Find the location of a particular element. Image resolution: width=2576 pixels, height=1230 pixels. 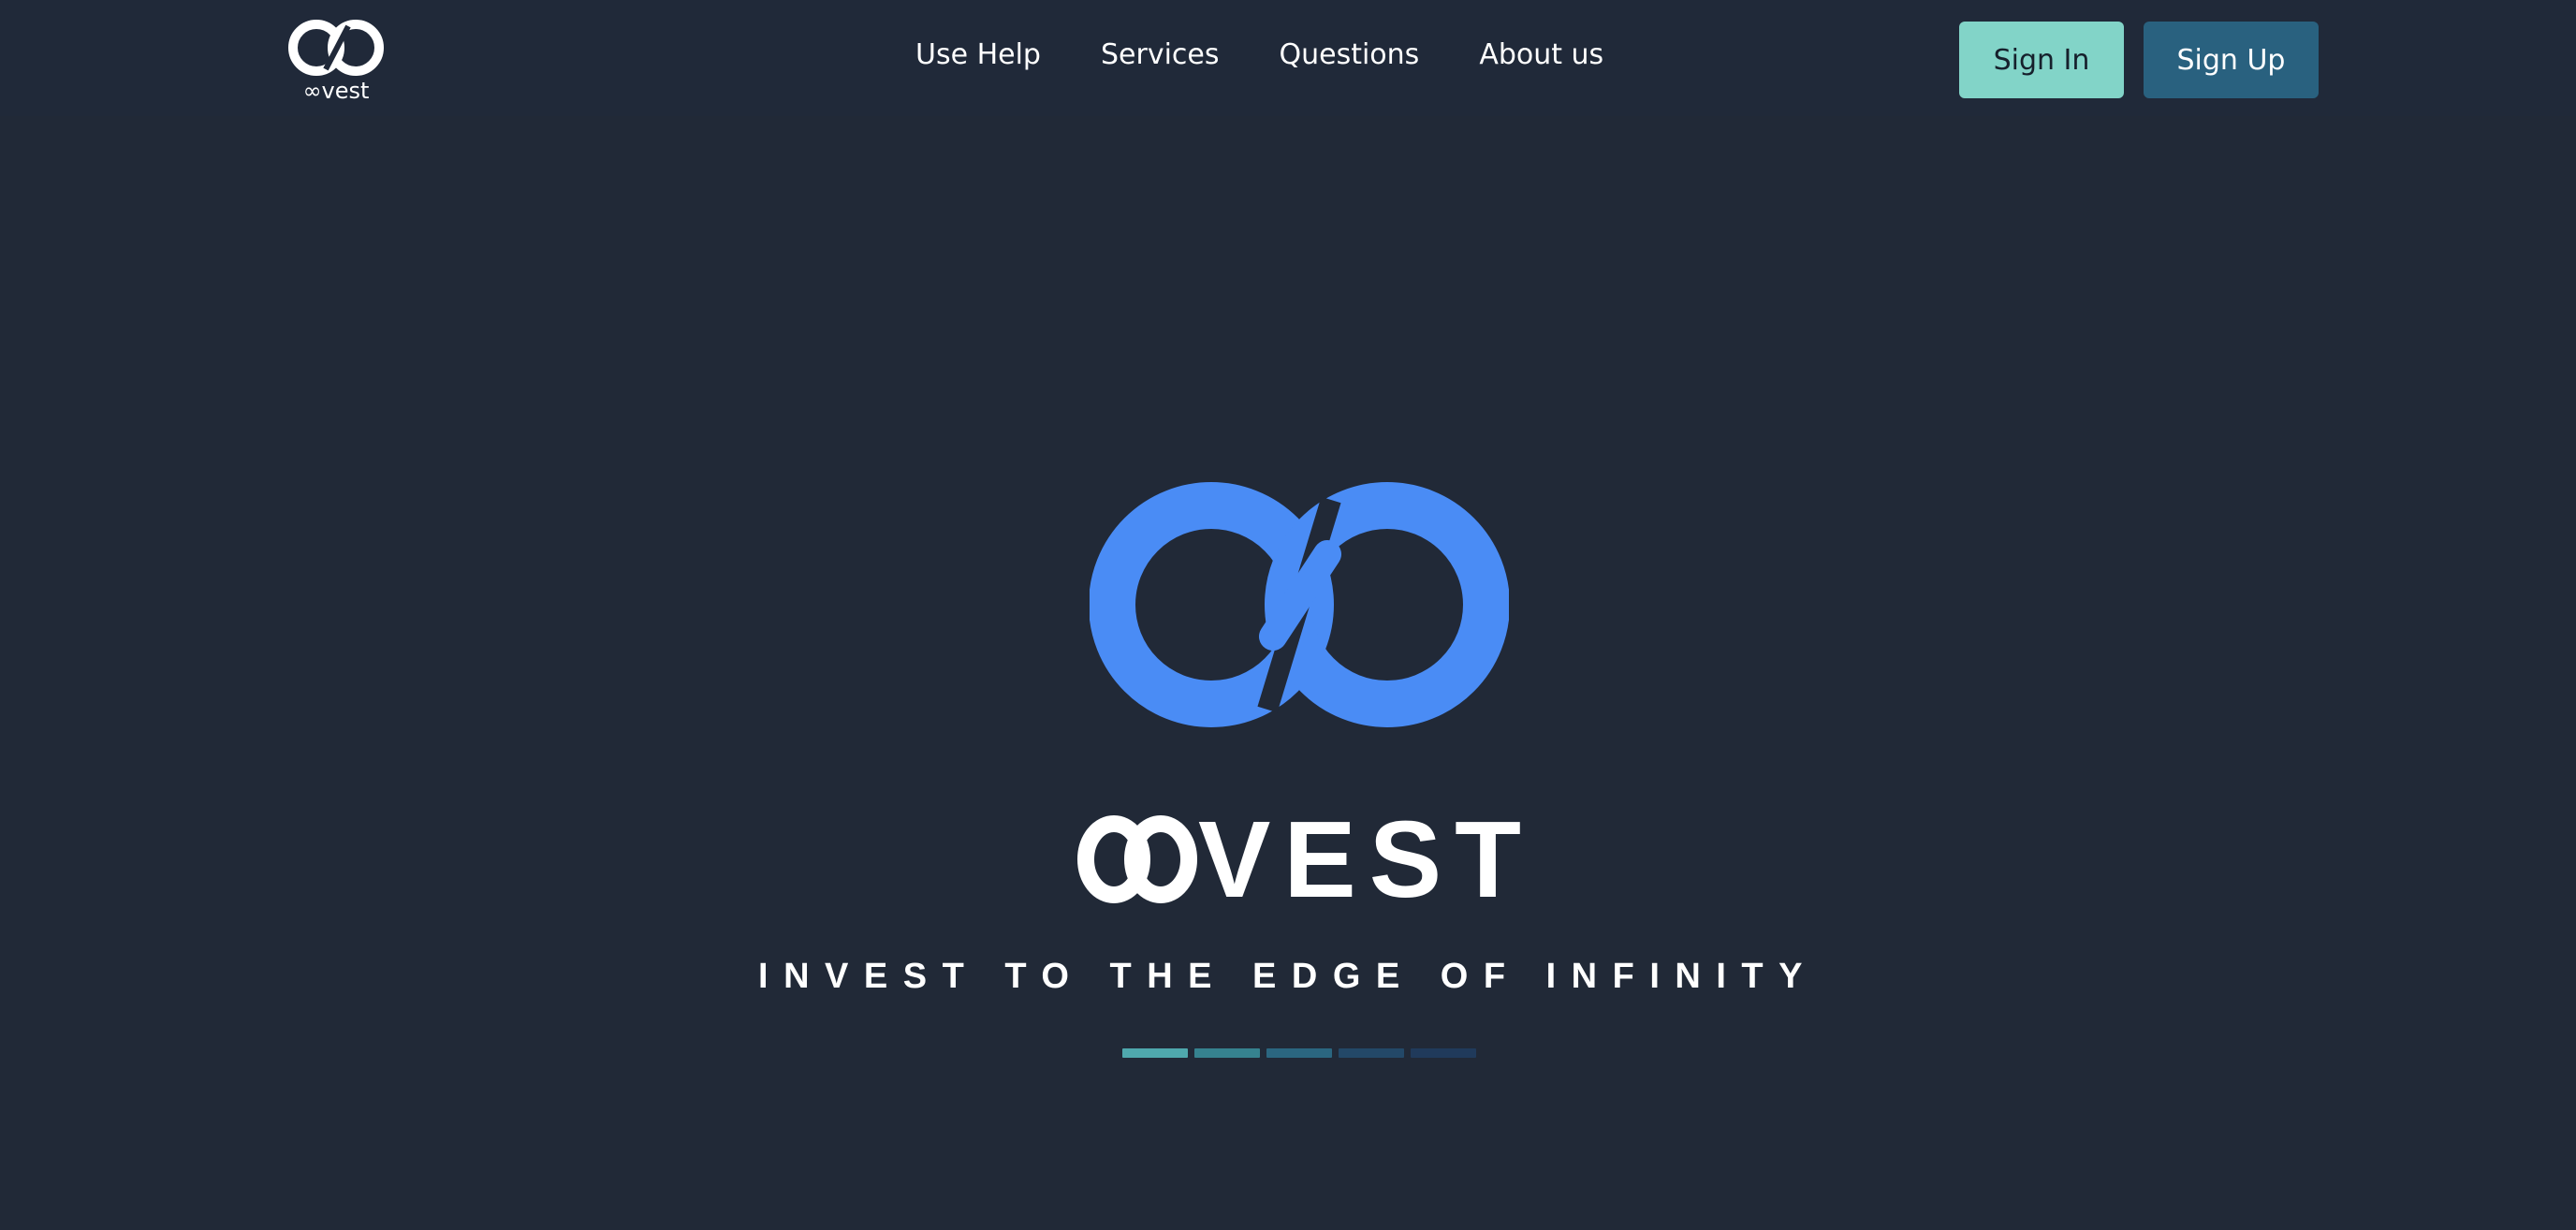

nav-link-services: Services is located at coordinates (1160, 56).